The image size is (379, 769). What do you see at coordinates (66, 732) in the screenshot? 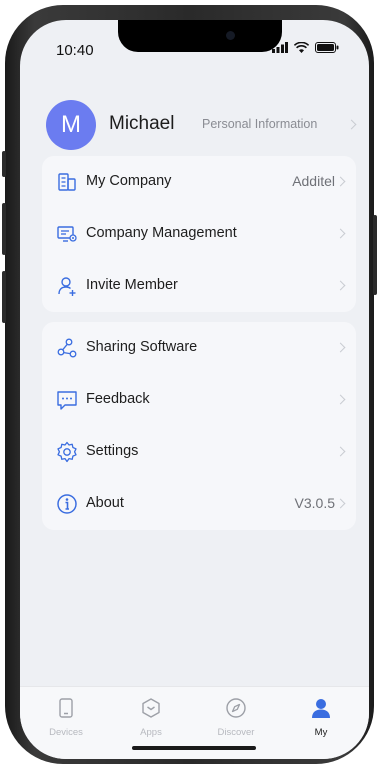
I see `tab-label: Devices` at bounding box center [66, 732].